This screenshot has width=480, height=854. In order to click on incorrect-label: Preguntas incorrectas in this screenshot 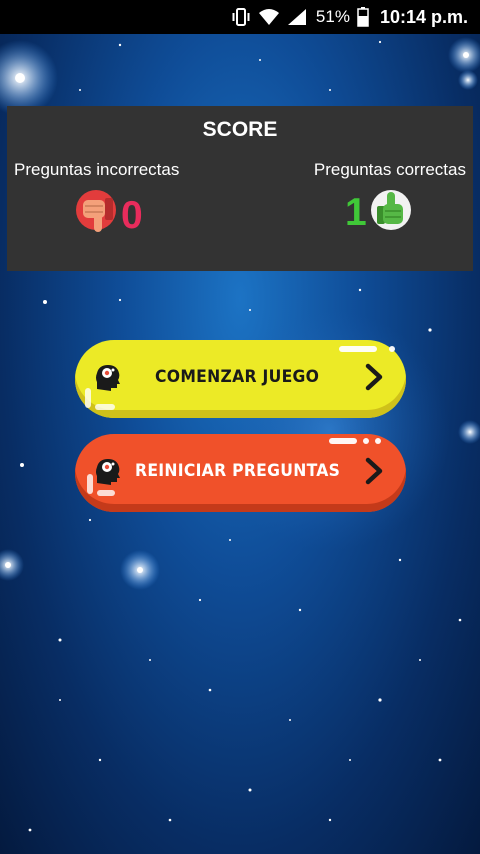, I will do `click(97, 169)`.